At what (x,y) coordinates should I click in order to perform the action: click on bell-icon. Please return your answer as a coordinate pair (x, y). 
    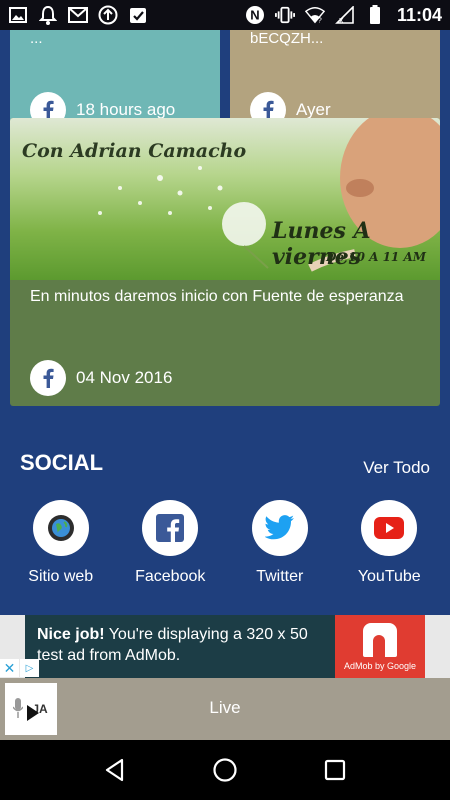
    Looking at the image, I should click on (48, 15).